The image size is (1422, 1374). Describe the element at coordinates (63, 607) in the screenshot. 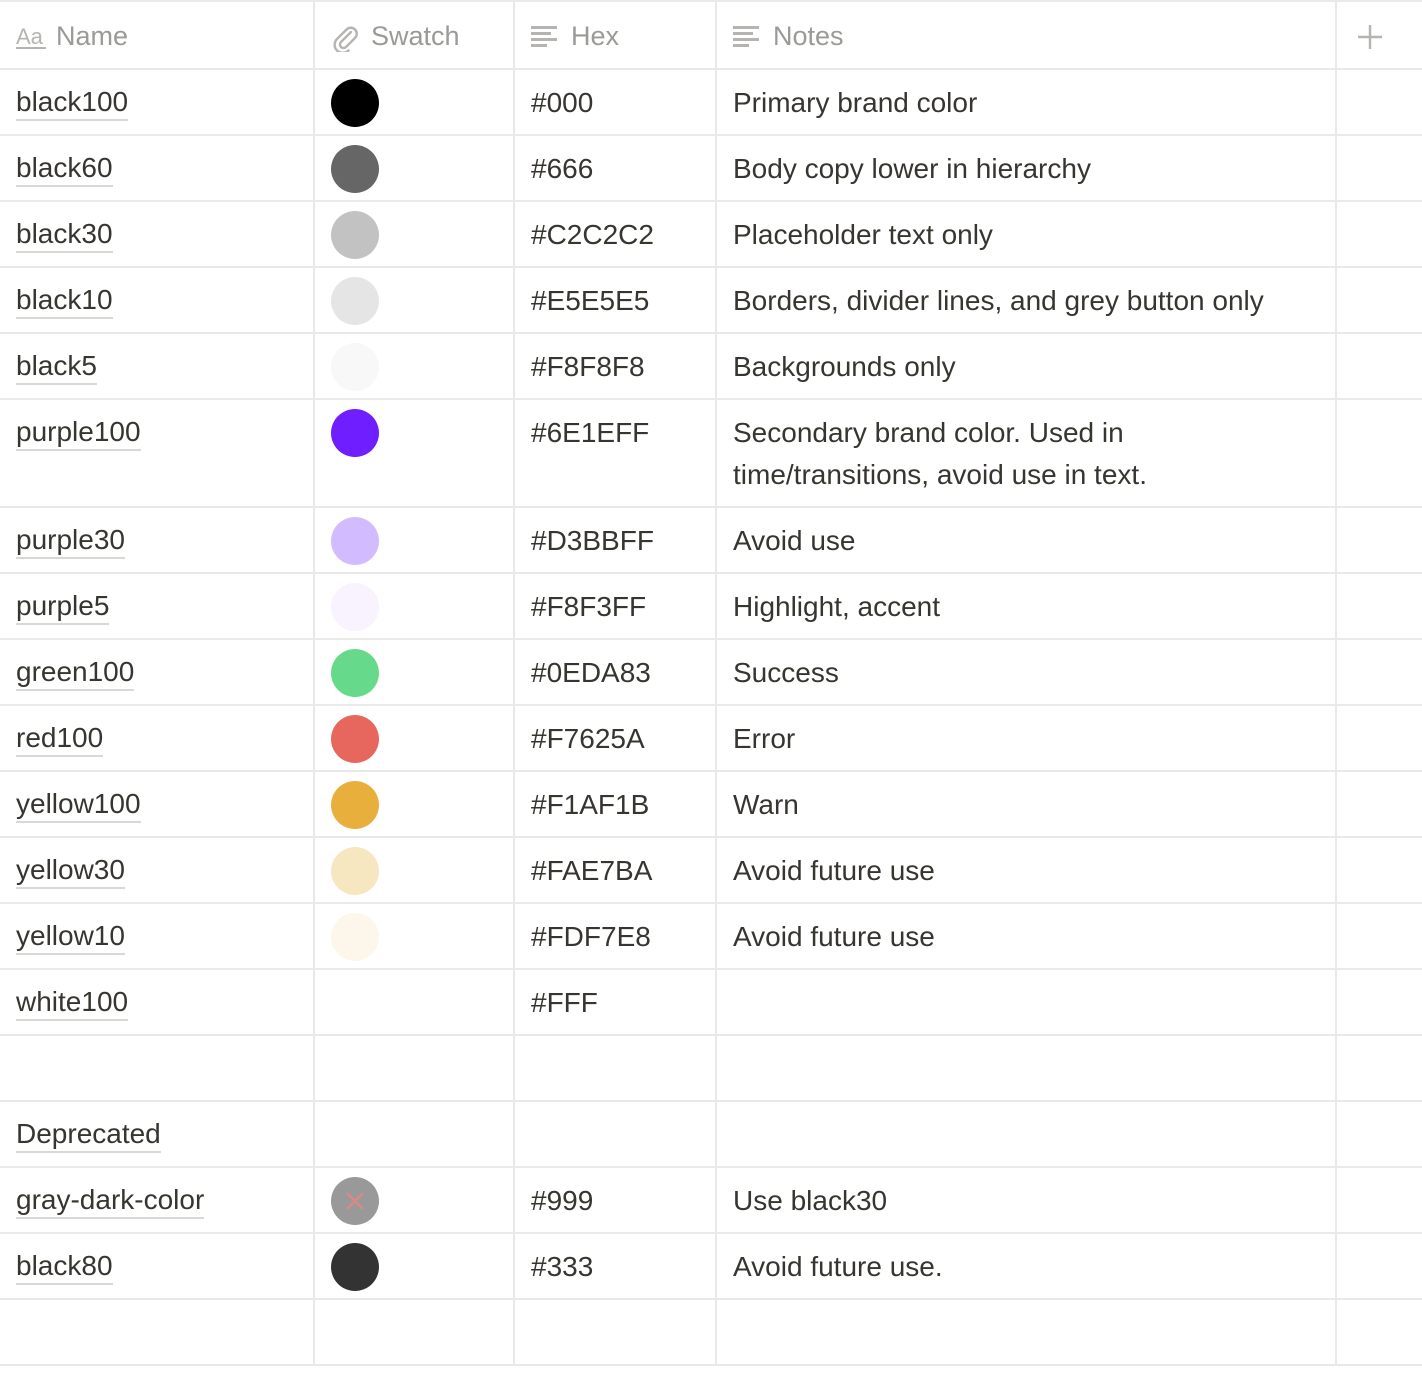

I see `row-name: purple5` at that location.